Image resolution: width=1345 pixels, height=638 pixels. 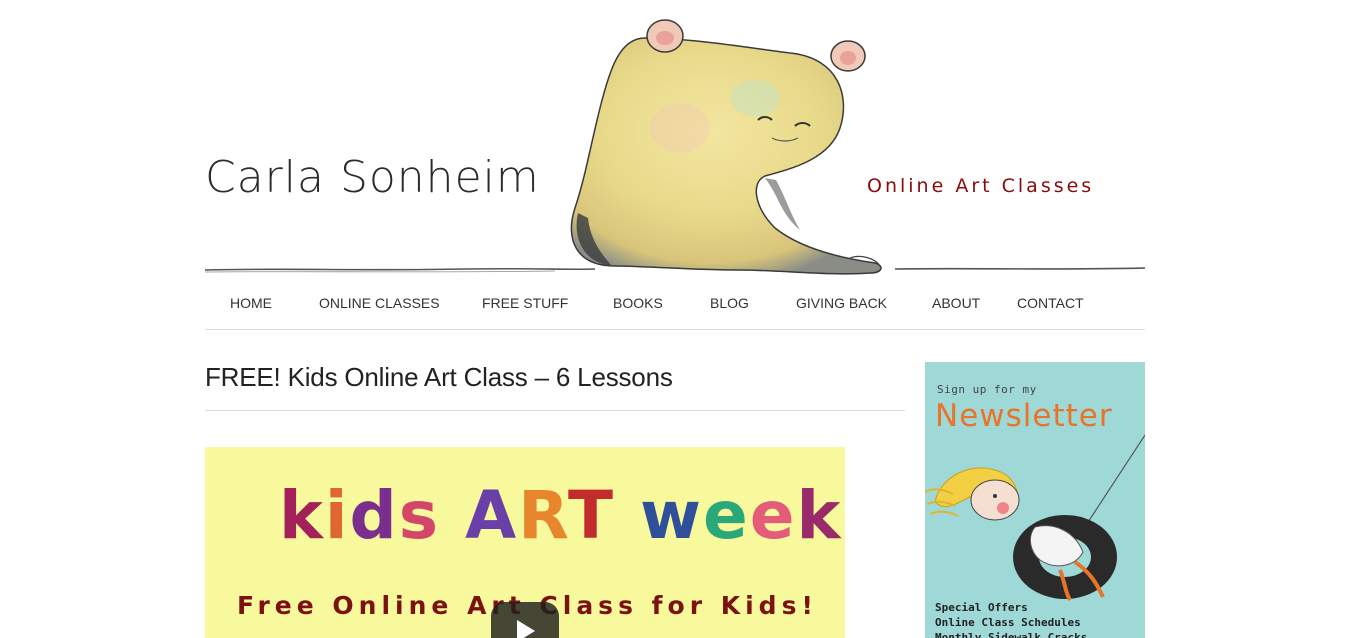 I want to click on play-button, so click(x=525, y=620).